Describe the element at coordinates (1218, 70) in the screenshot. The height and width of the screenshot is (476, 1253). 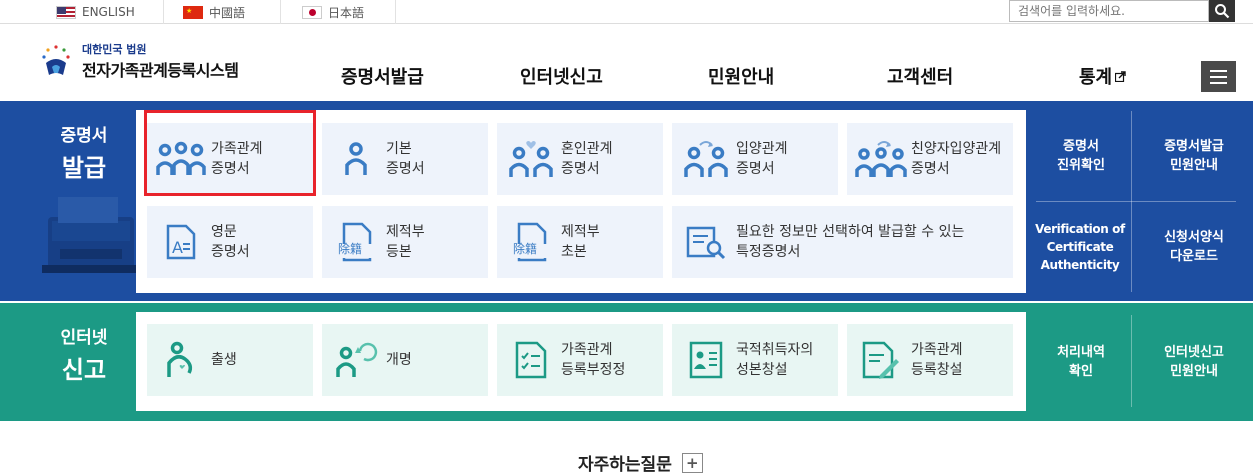
I see `hamburger-icon` at that location.